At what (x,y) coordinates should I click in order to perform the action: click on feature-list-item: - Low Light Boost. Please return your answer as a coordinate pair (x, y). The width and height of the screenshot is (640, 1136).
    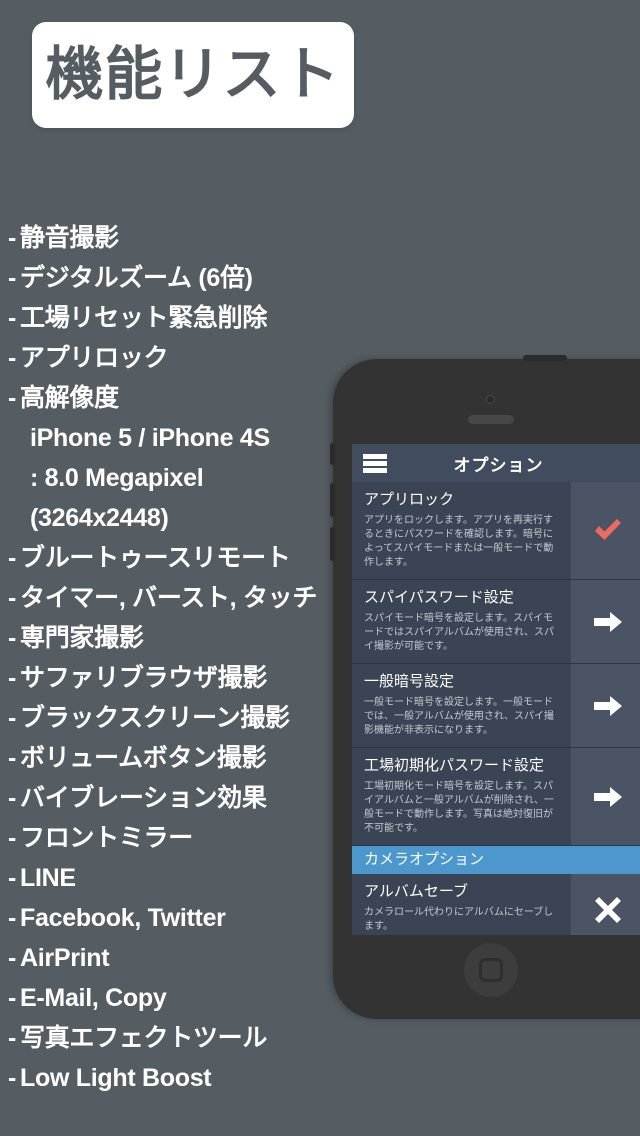
    Looking at the image, I should click on (188, 1078).